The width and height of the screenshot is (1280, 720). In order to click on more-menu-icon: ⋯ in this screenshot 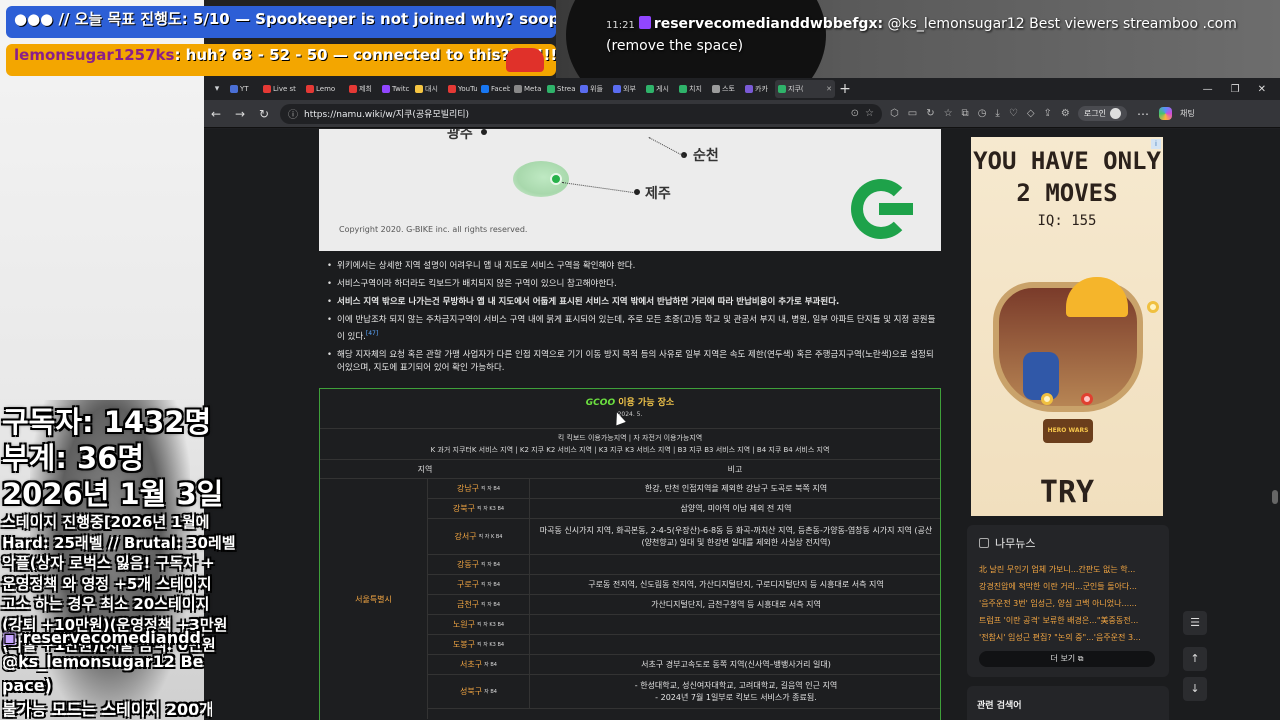, I will do `click(1143, 114)`.